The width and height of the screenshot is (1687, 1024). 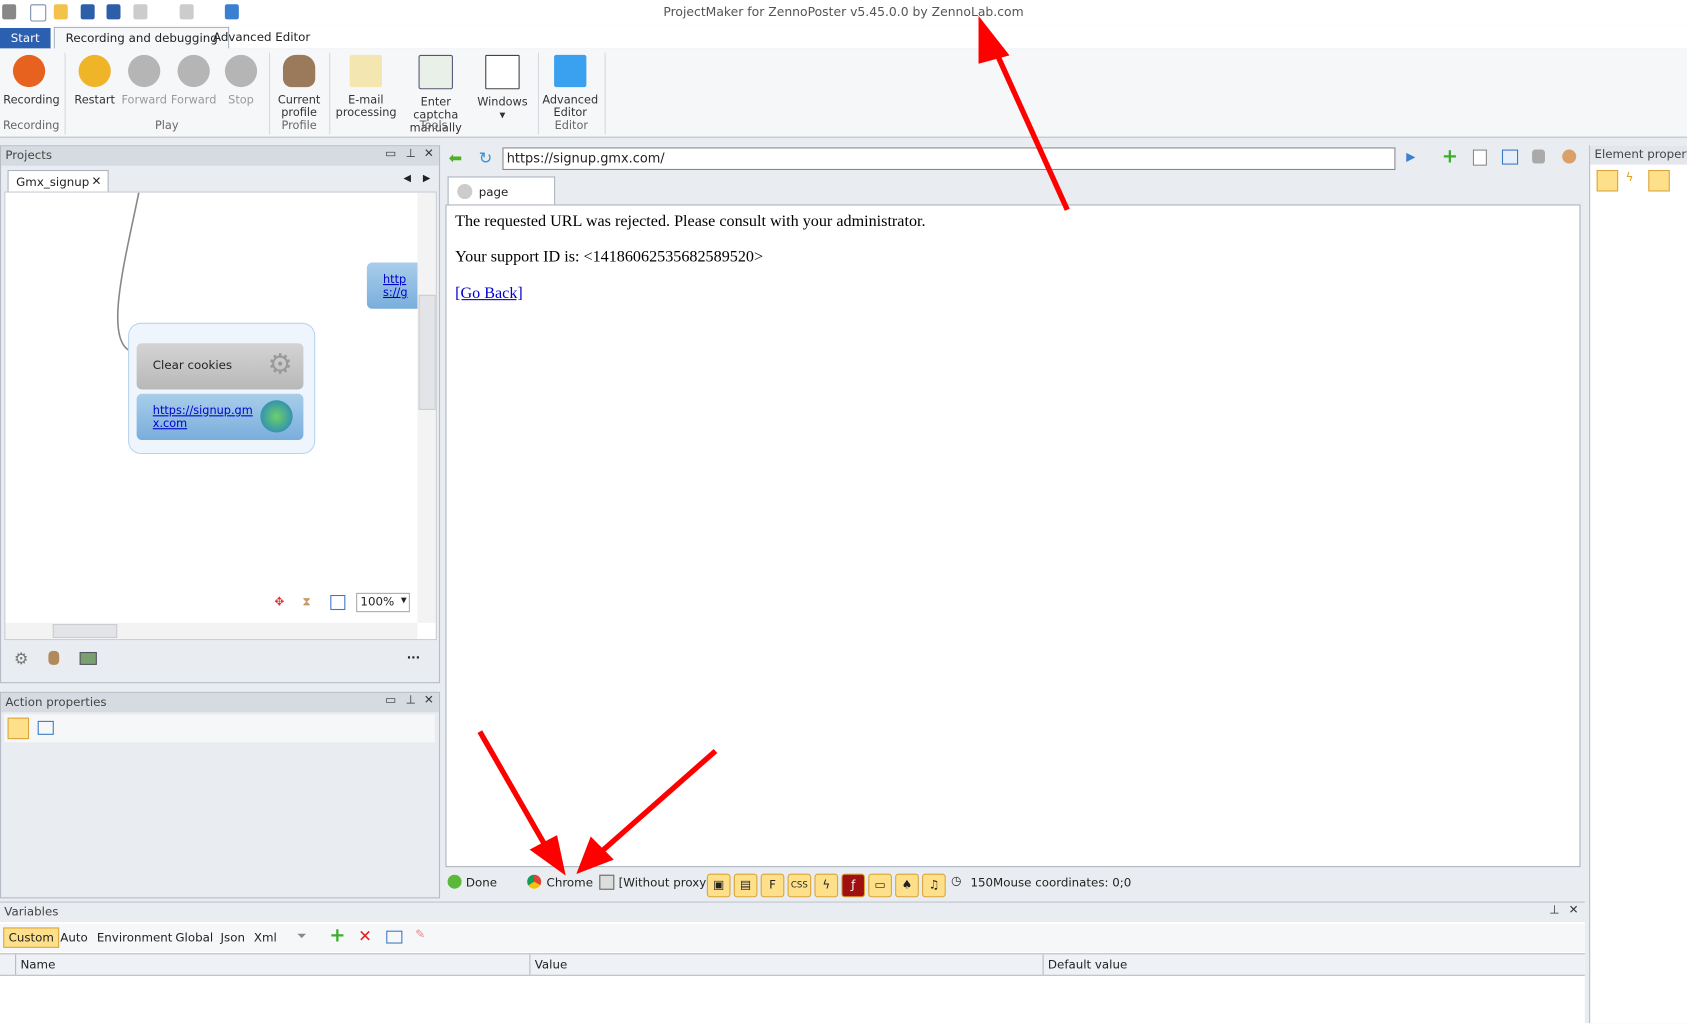 I want to click on form-view-icon, so click(x=45, y=727).